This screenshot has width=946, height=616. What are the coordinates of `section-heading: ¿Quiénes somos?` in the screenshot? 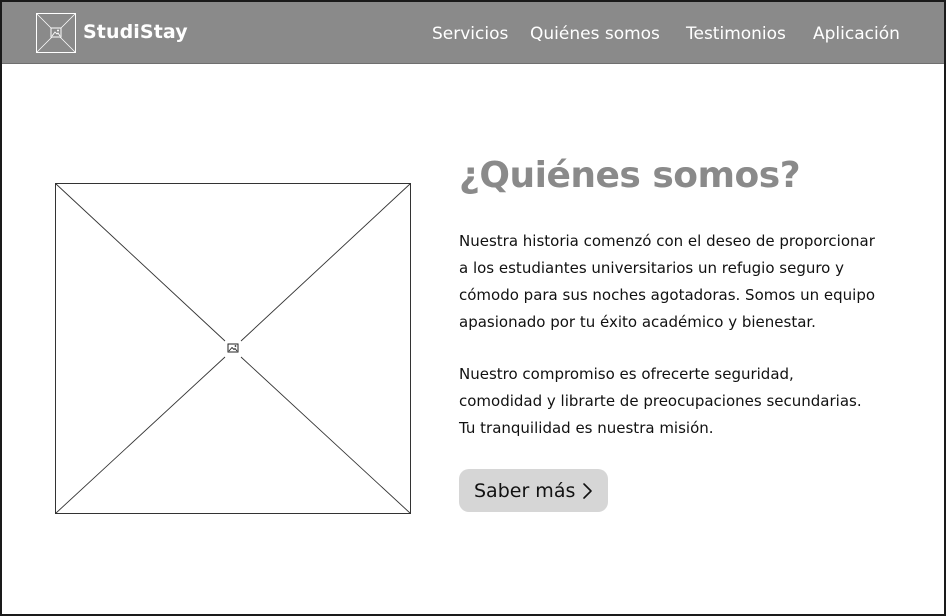 It's located at (630, 175).